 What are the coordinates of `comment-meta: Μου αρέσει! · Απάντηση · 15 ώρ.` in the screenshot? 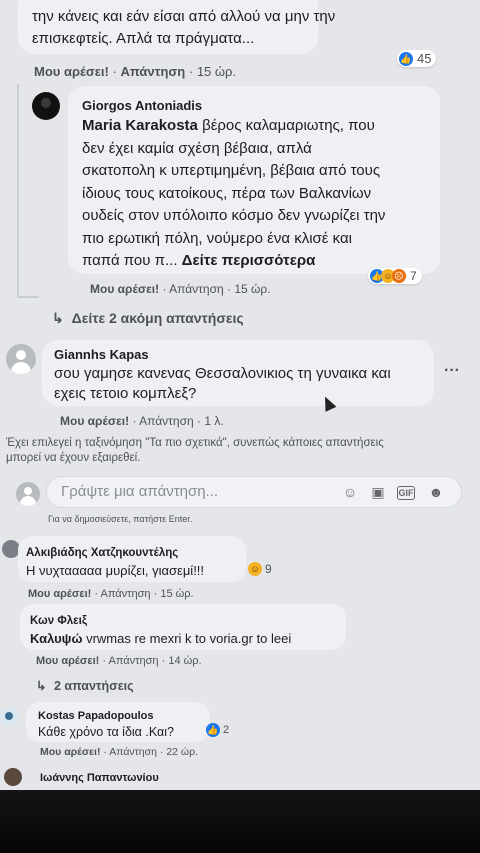 It's located at (111, 594).